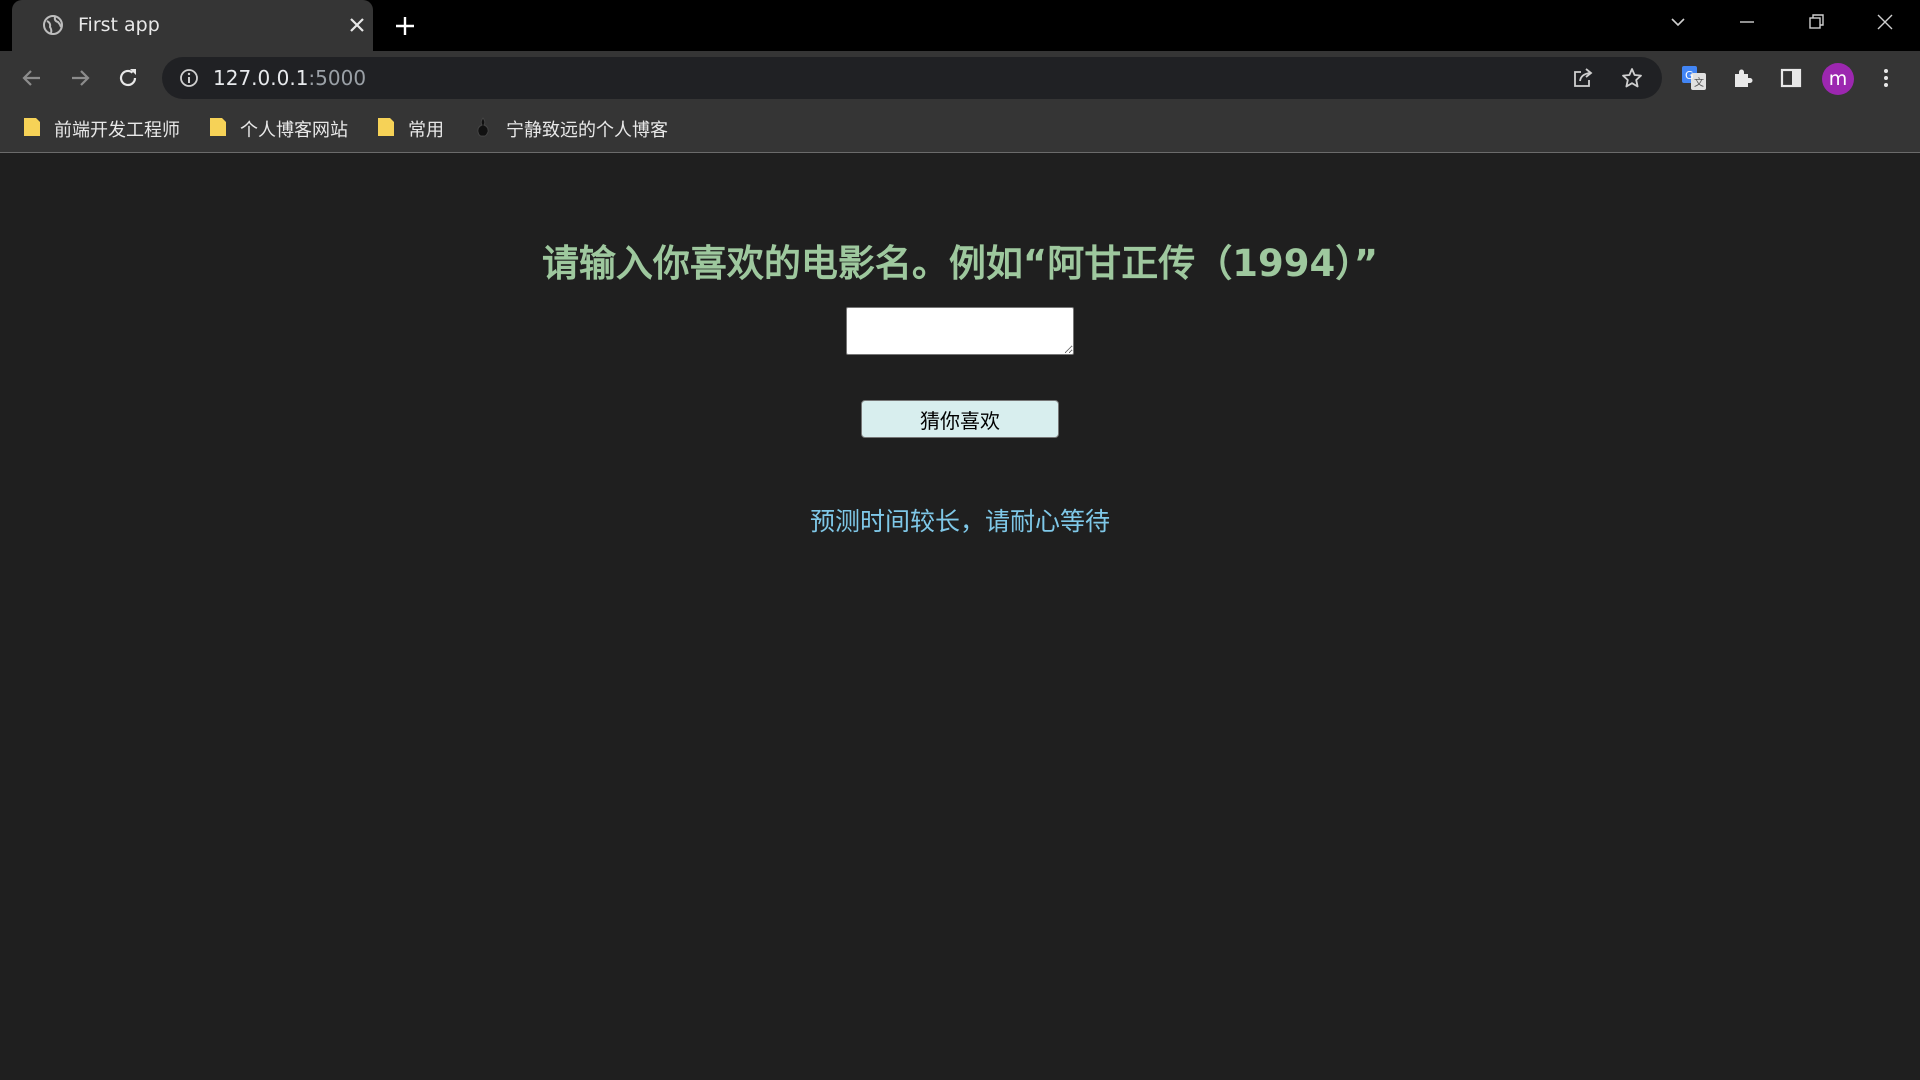 The height and width of the screenshot is (1080, 1920). I want to click on bookmark-folder-common: 常用, so click(410, 129).